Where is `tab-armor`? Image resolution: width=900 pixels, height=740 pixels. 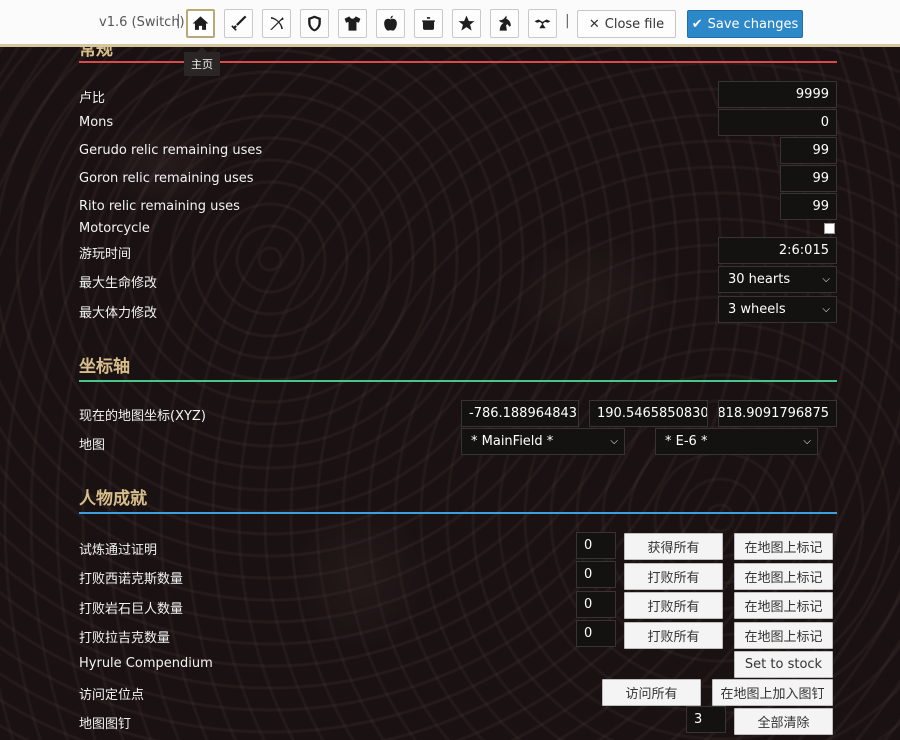
tab-armor is located at coordinates (352, 23).